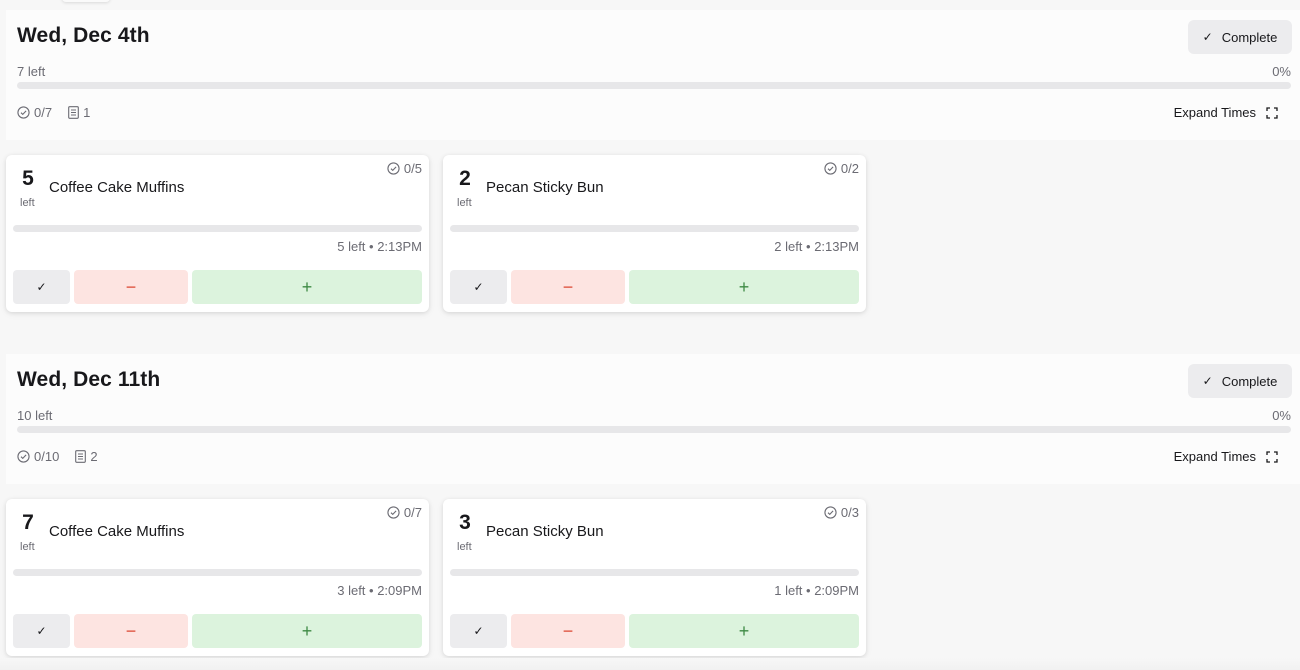  Describe the element at coordinates (849, 512) in the screenshot. I see `item-done-count: 0/3` at that location.